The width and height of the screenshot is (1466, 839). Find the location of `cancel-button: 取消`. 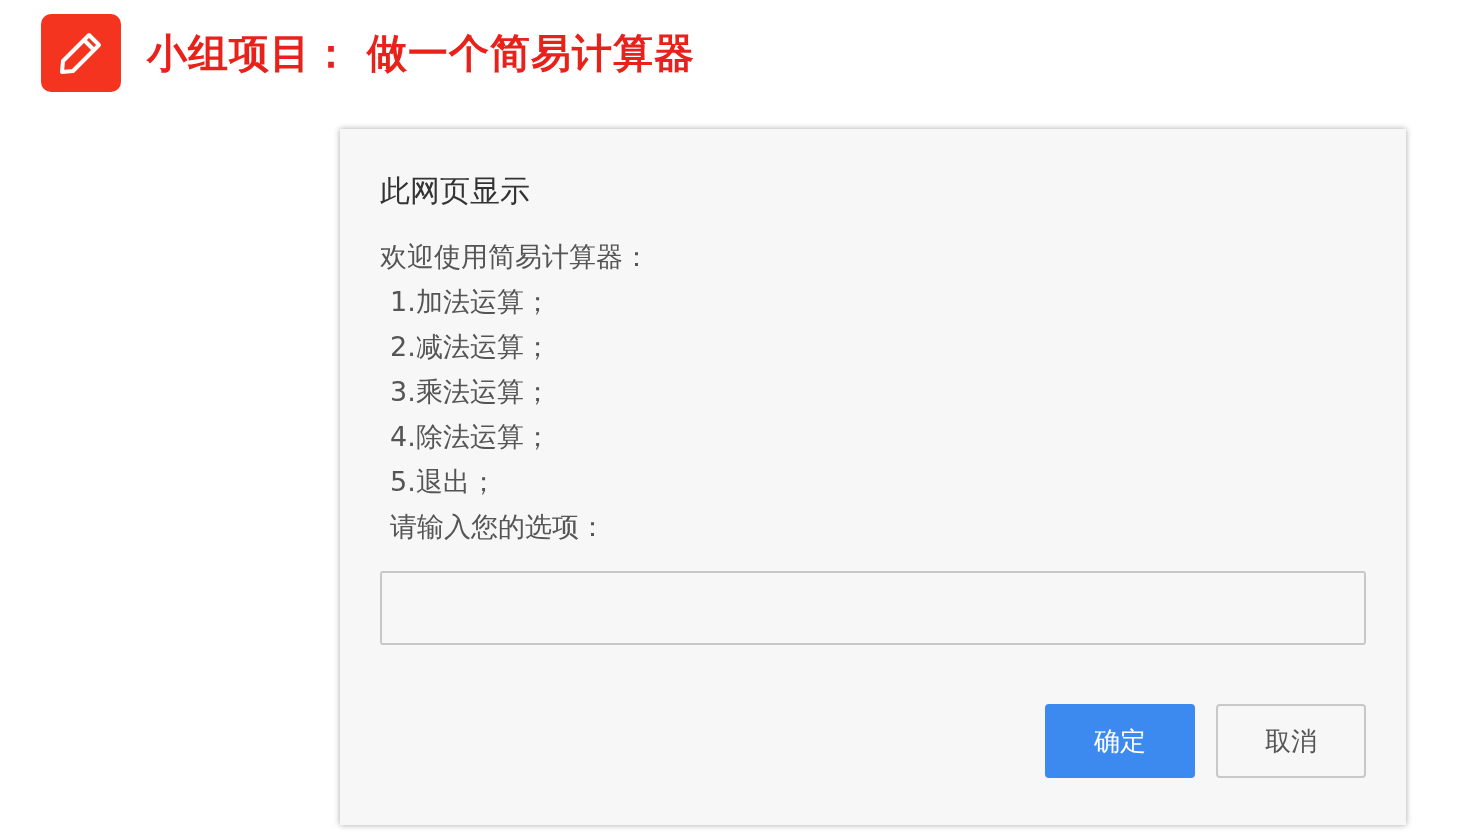

cancel-button: 取消 is located at coordinates (1291, 741).